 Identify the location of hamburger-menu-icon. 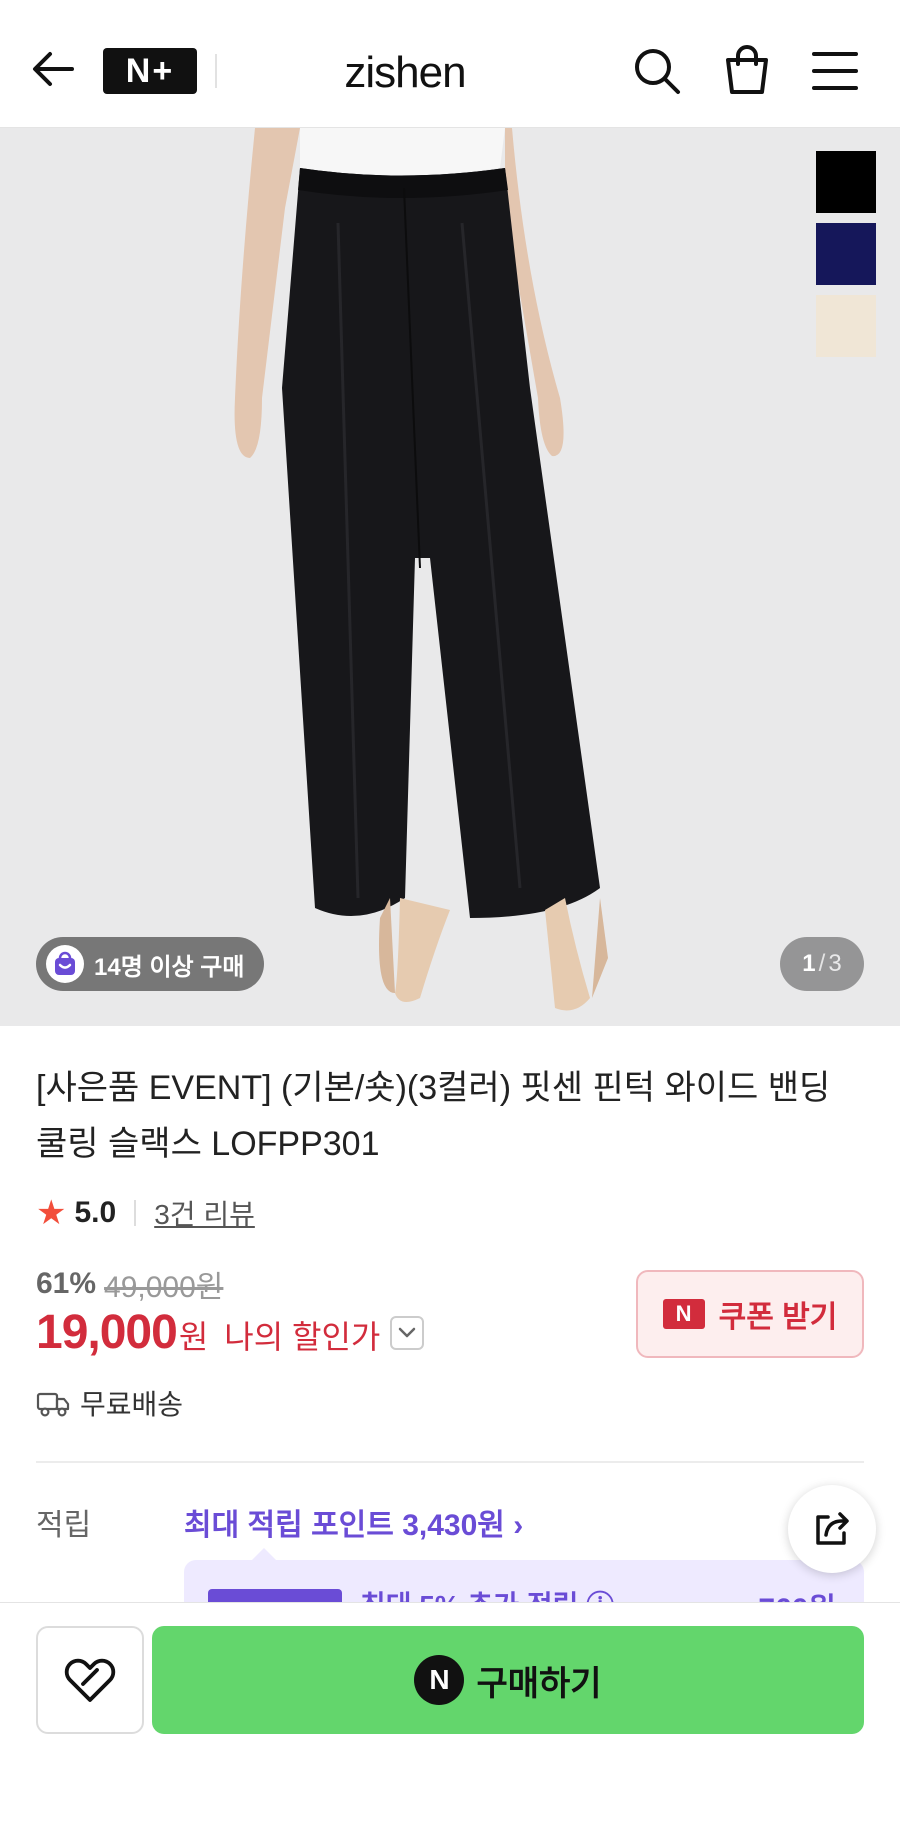
(835, 71).